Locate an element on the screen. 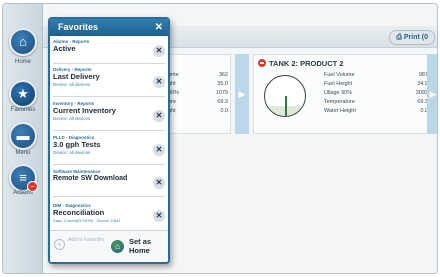 This screenshot has height=277, width=440. favorite-name: Reconciliation is located at coordinates (79, 212).